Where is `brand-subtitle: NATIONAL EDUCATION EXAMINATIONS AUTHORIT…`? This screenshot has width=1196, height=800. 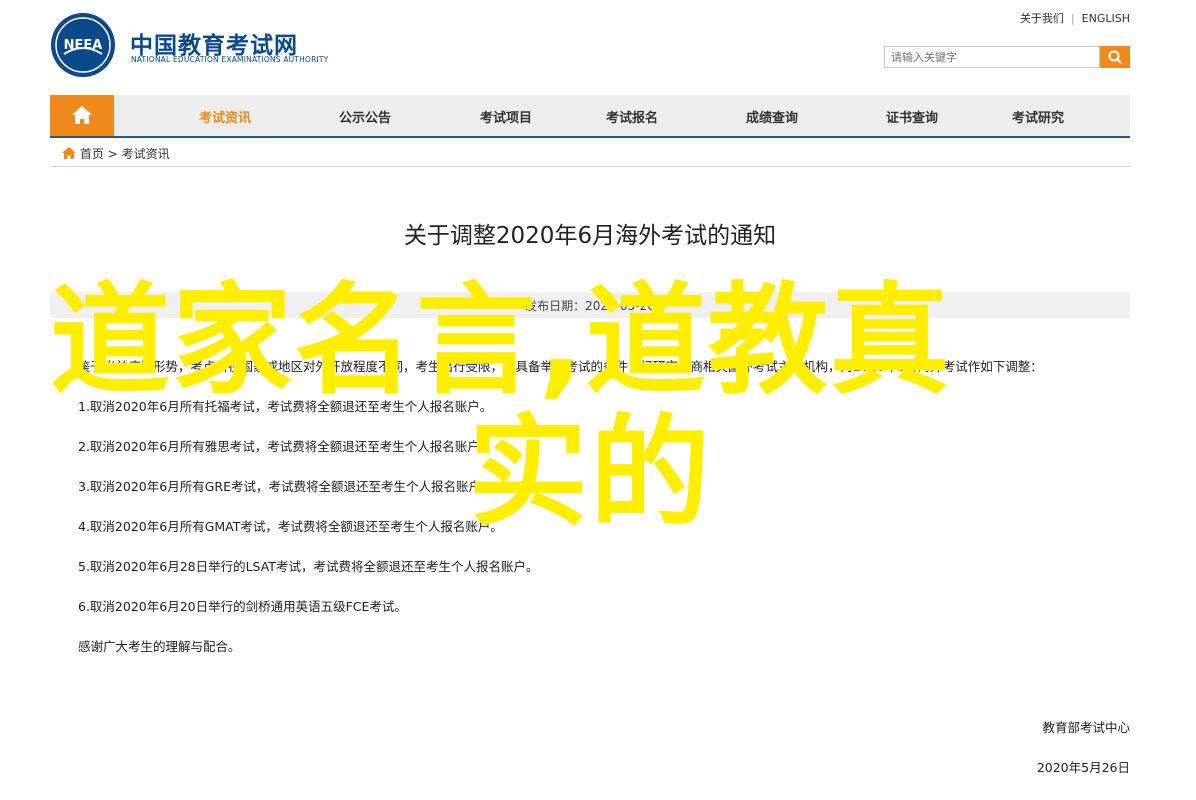
brand-subtitle: NATIONAL EDUCATION EXAMINATIONS AUTHORIT… is located at coordinates (230, 59).